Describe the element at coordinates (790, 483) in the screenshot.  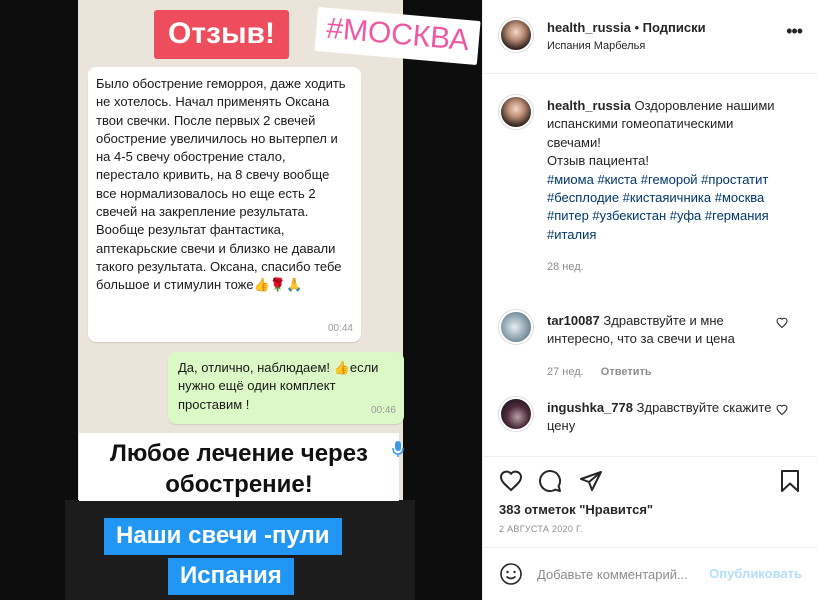
I see `bookmark-icon` at that location.